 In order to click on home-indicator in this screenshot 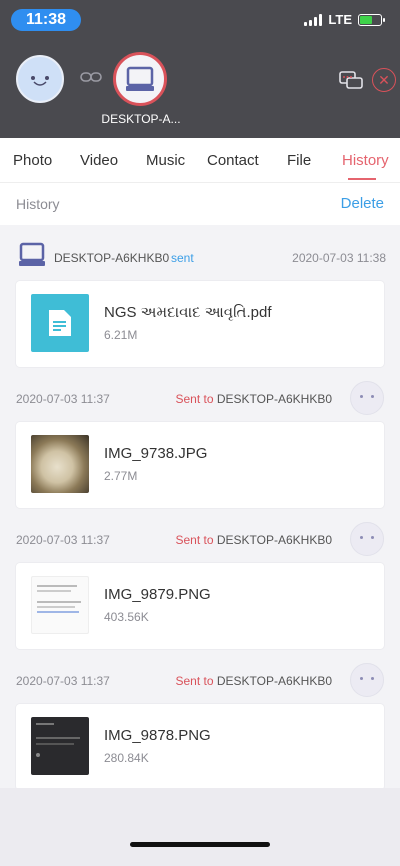, I will do `click(200, 844)`.